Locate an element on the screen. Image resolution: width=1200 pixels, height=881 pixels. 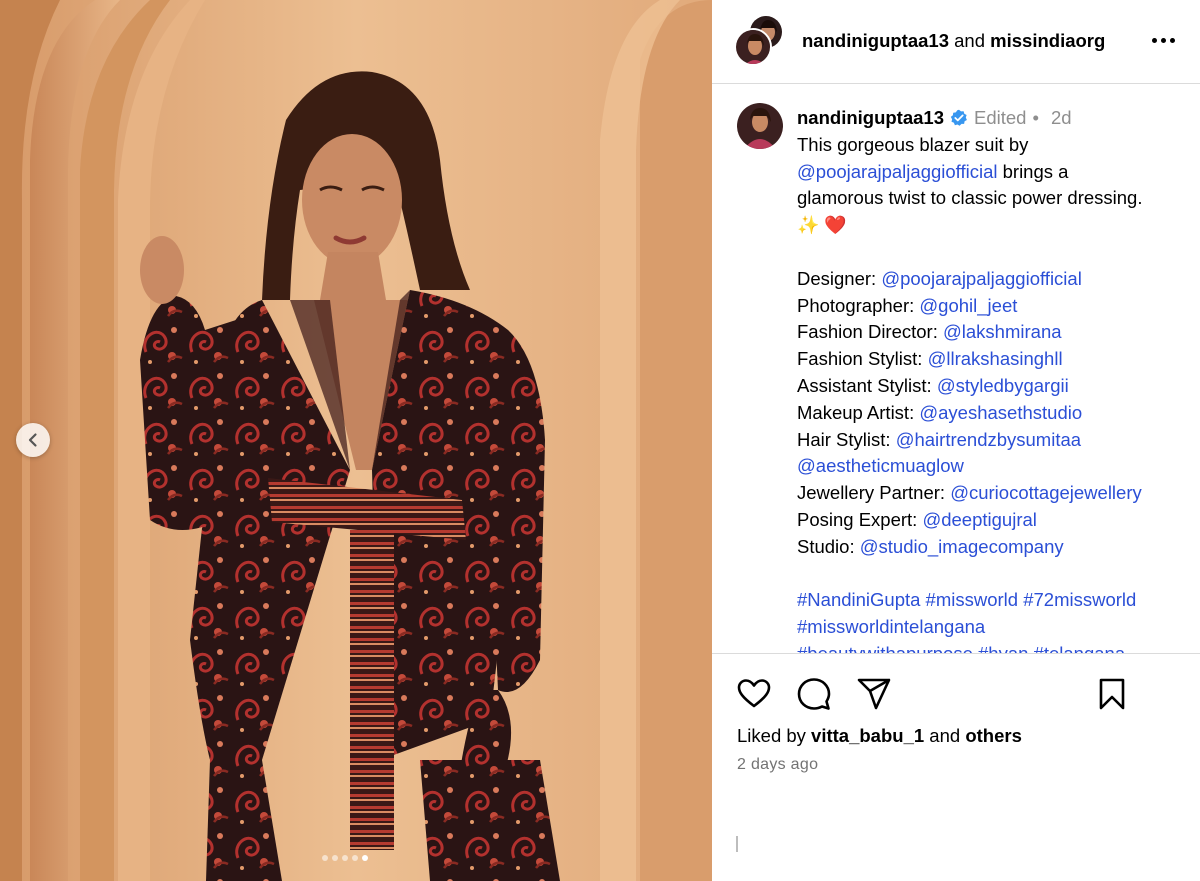
credit-line: Assistant Stylist: @styledbygargii is located at coordinates (994, 386).